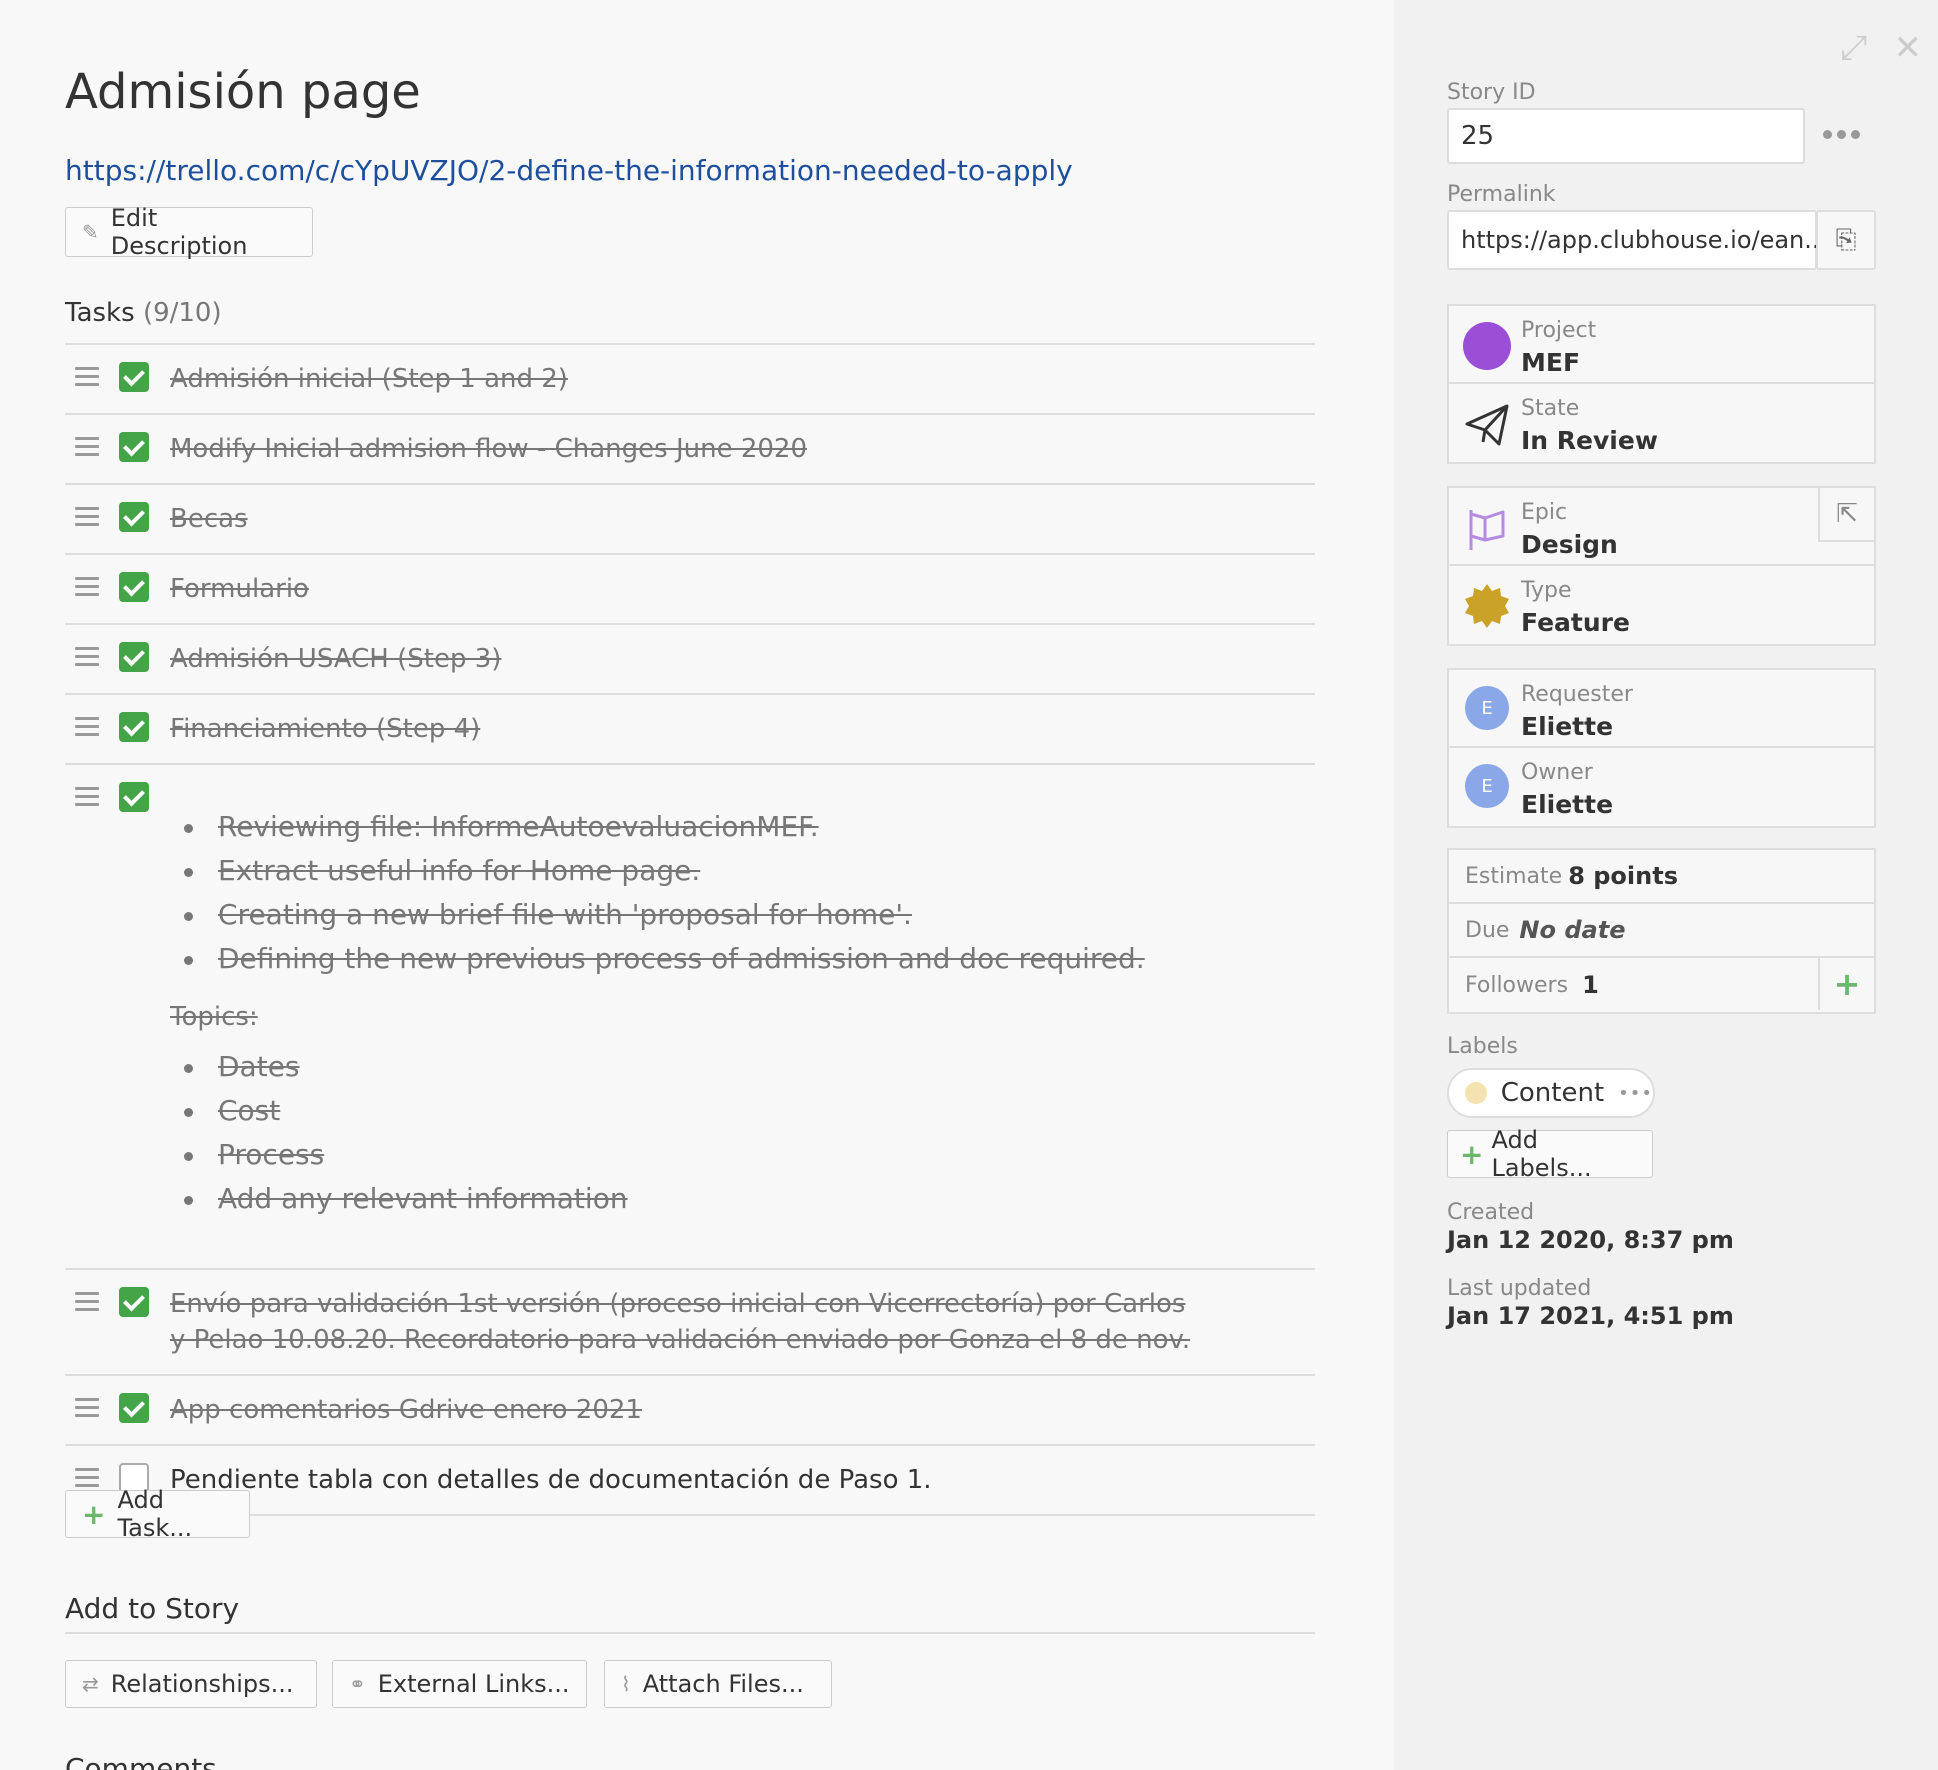  I want to click on tasks-heading-label: Tasks, so click(100, 313).